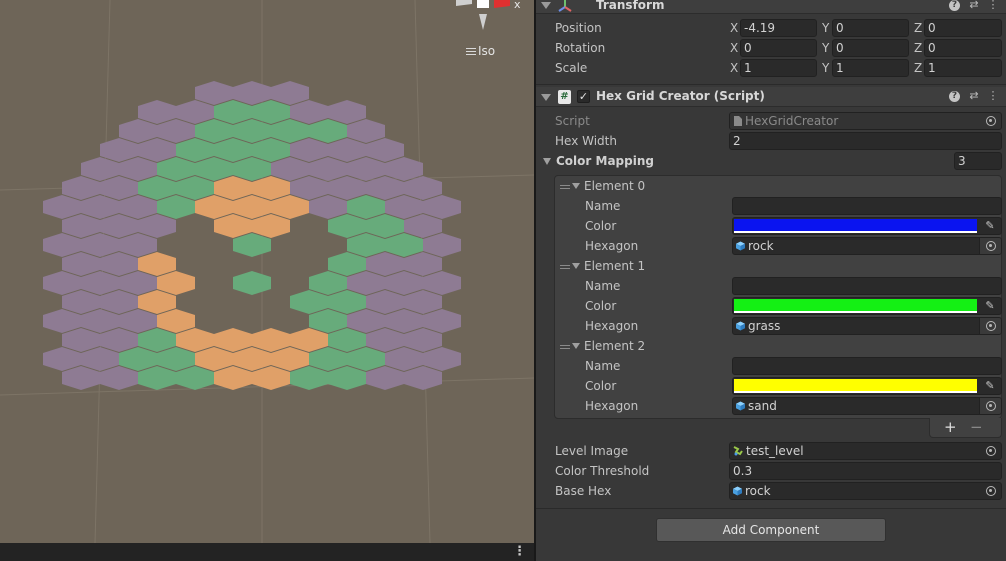  Describe the element at coordinates (870, 68) in the screenshot. I see `scale-y-field: 1` at that location.